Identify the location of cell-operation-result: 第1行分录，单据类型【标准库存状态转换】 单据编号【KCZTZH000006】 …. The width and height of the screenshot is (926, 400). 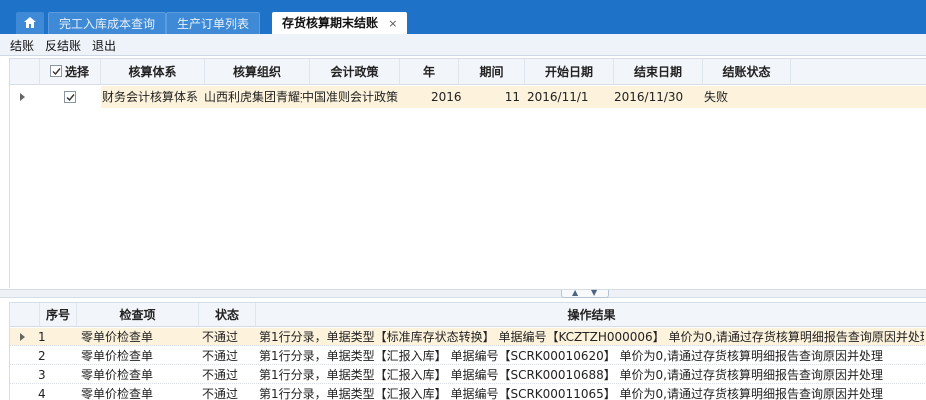
(591, 337).